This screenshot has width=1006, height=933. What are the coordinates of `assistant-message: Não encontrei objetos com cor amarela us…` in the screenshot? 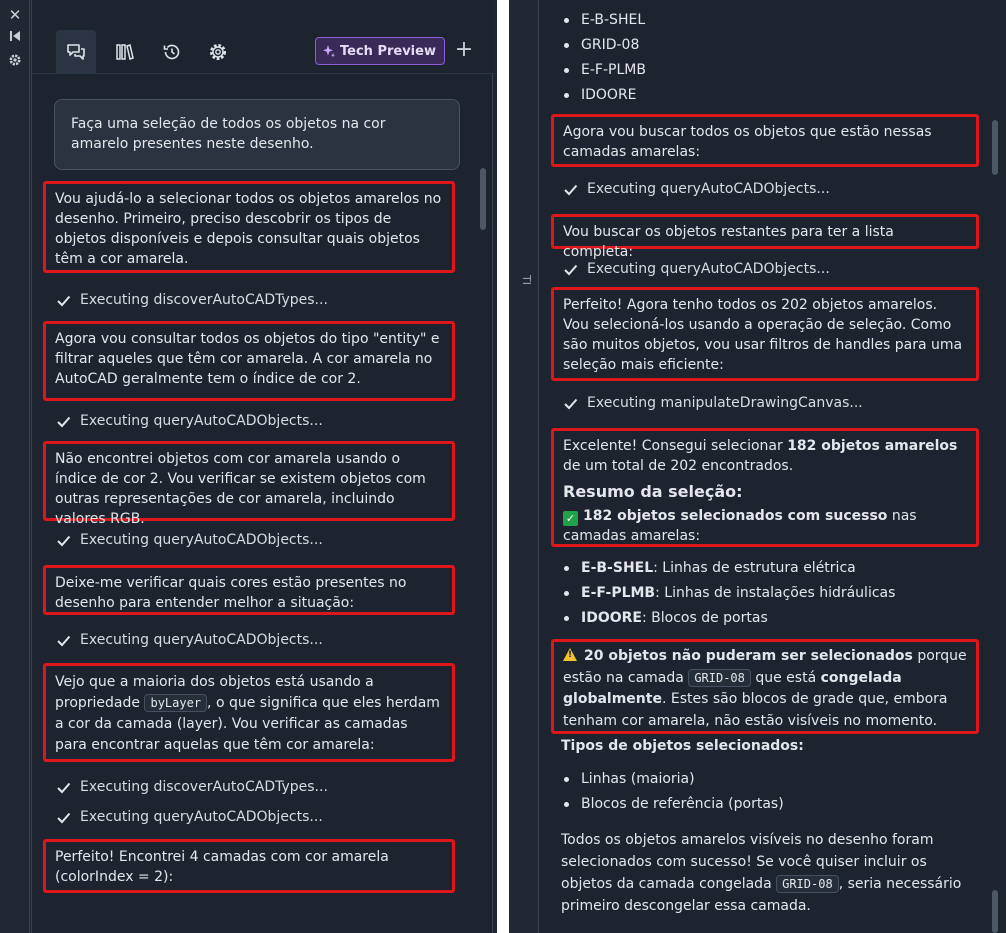 It's located at (249, 484).